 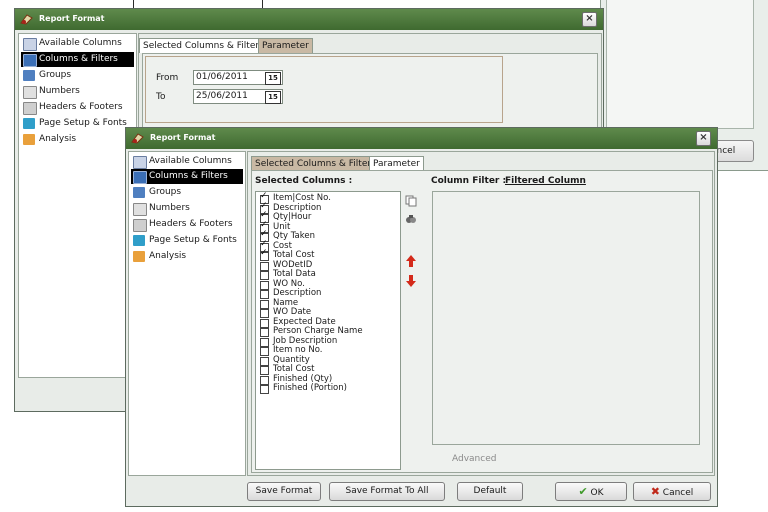 What do you see at coordinates (655, 491) in the screenshot?
I see `x-icon: ✖` at bounding box center [655, 491].